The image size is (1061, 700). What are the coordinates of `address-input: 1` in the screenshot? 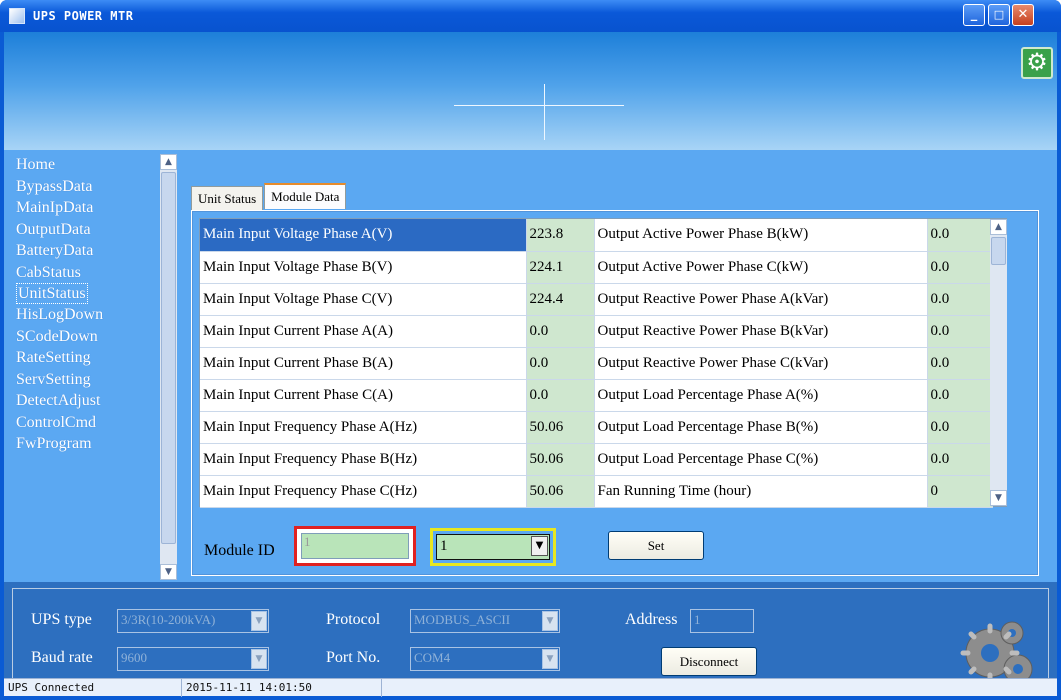 It's located at (722, 621).